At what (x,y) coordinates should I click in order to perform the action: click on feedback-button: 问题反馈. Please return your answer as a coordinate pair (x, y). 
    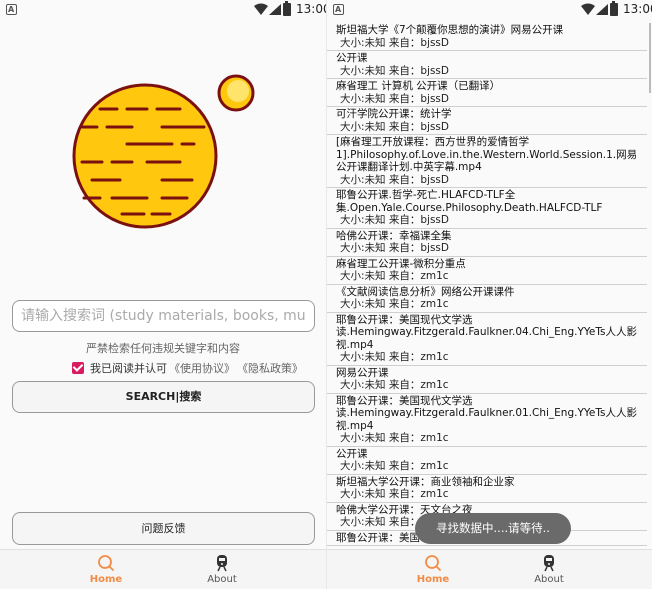
    Looking at the image, I should click on (163, 528).